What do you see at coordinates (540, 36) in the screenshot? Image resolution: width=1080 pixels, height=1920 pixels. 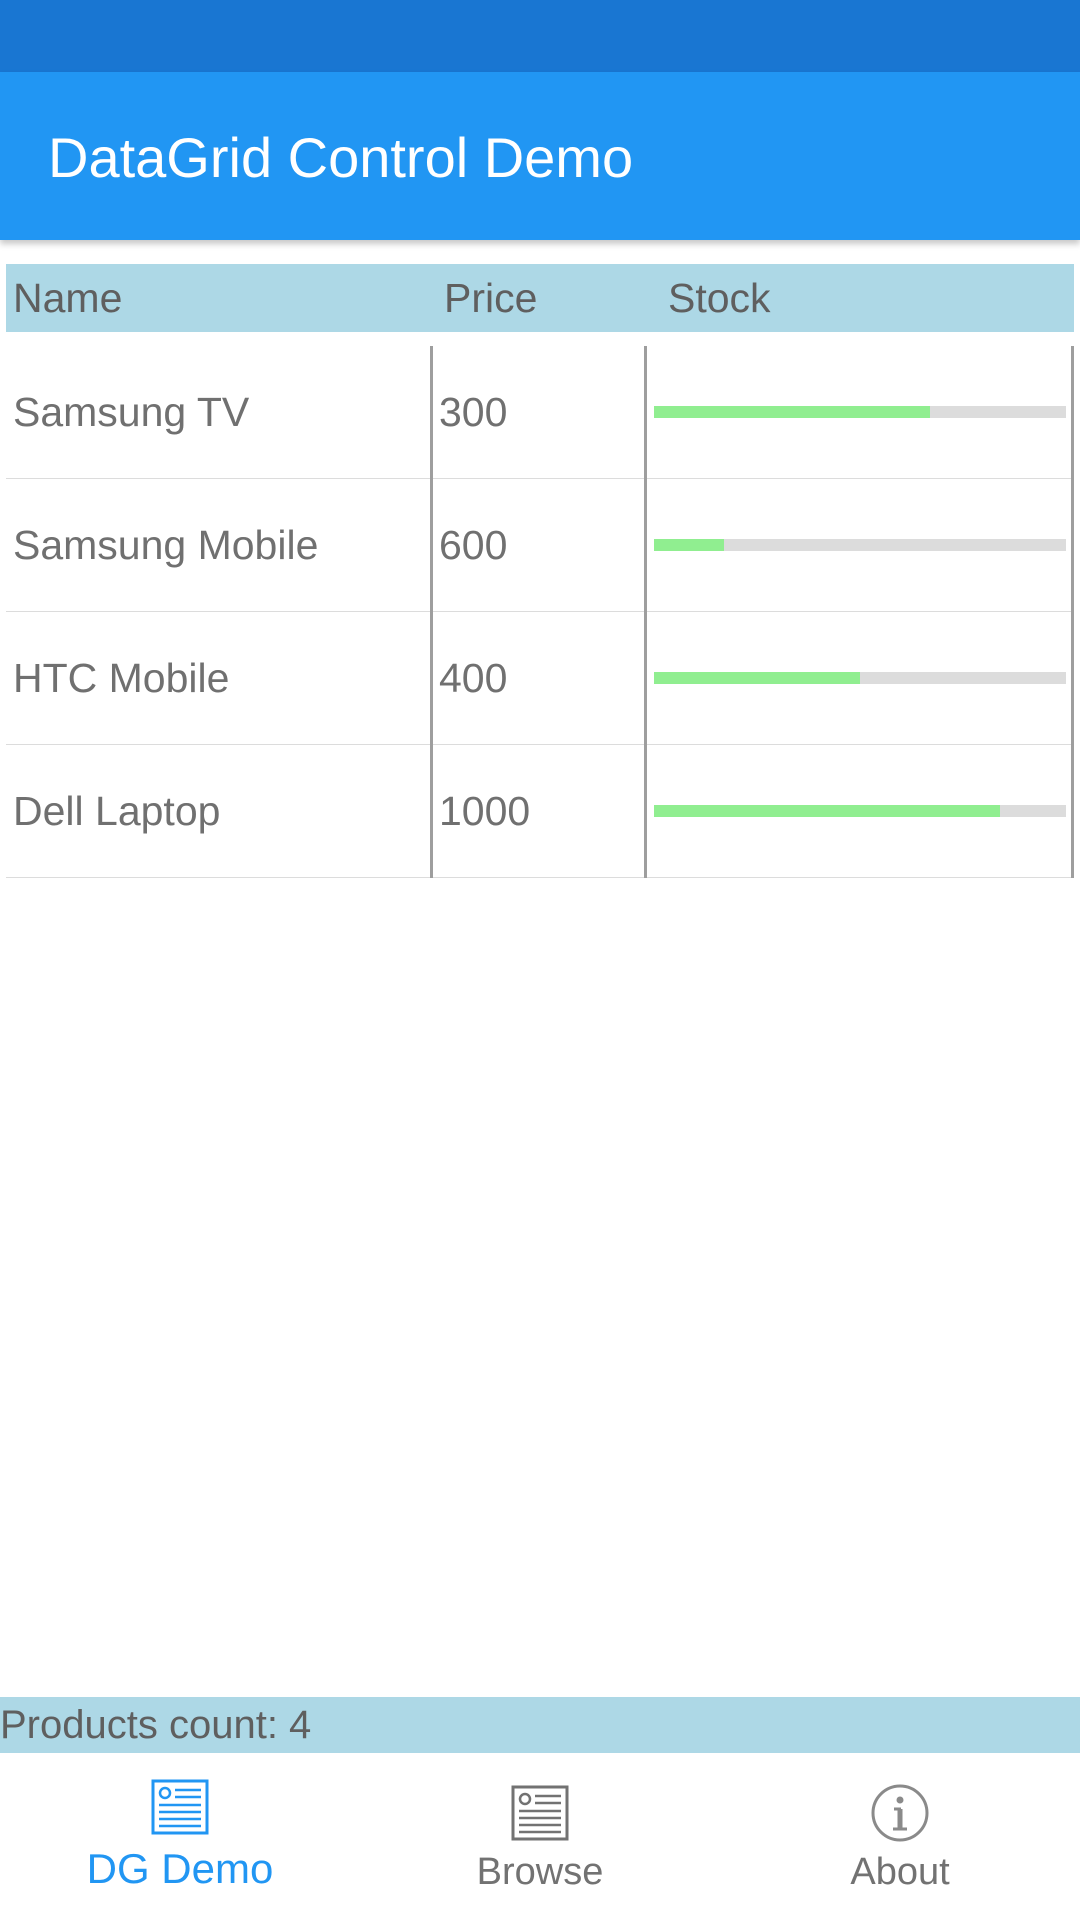 I see `status-bar` at bounding box center [540, 36].